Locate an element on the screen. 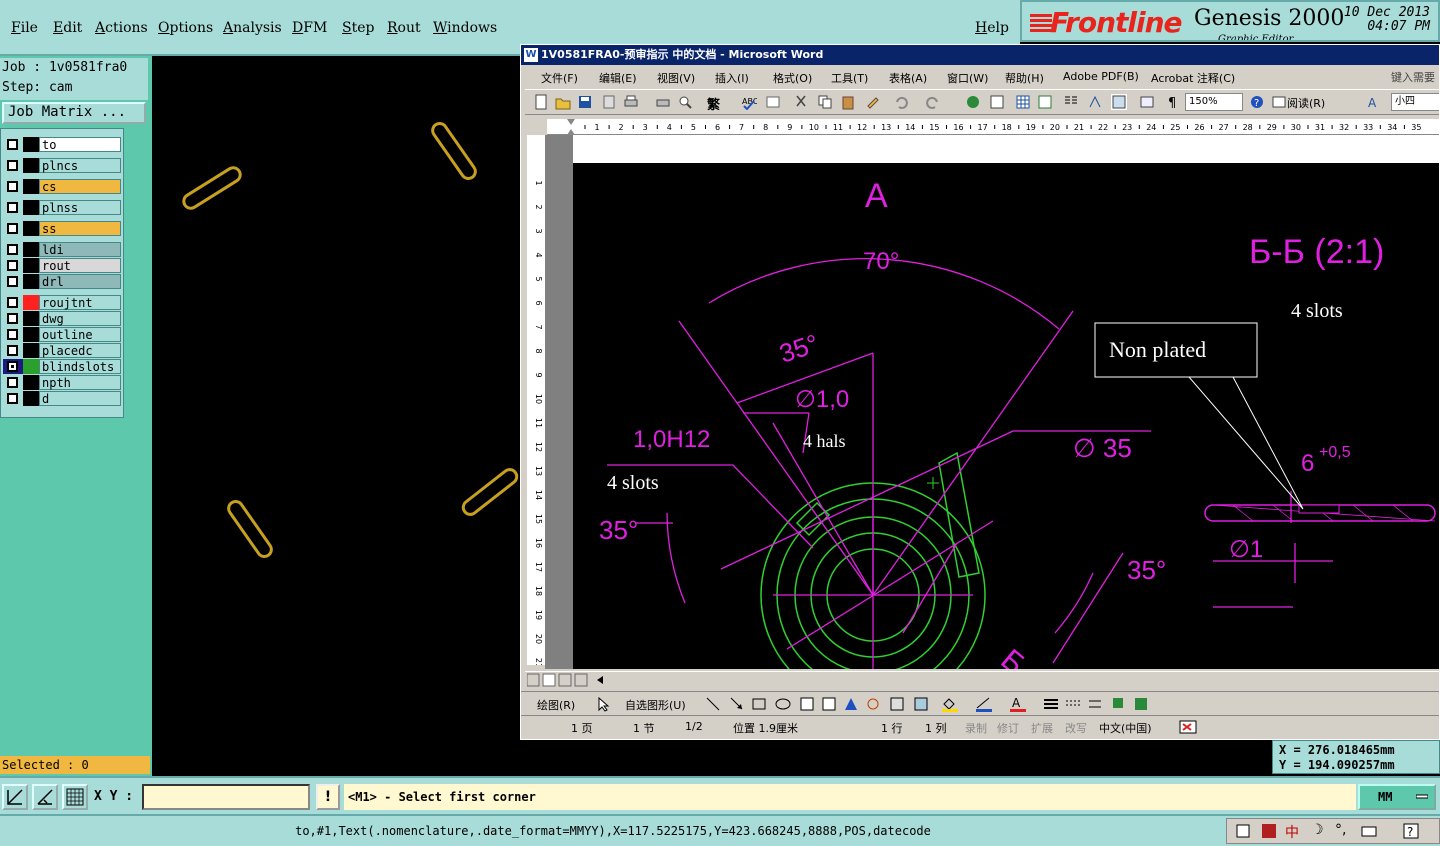 The image size is (1440, 846). spelling-icon: ABC is located at coordinates (749, 102).